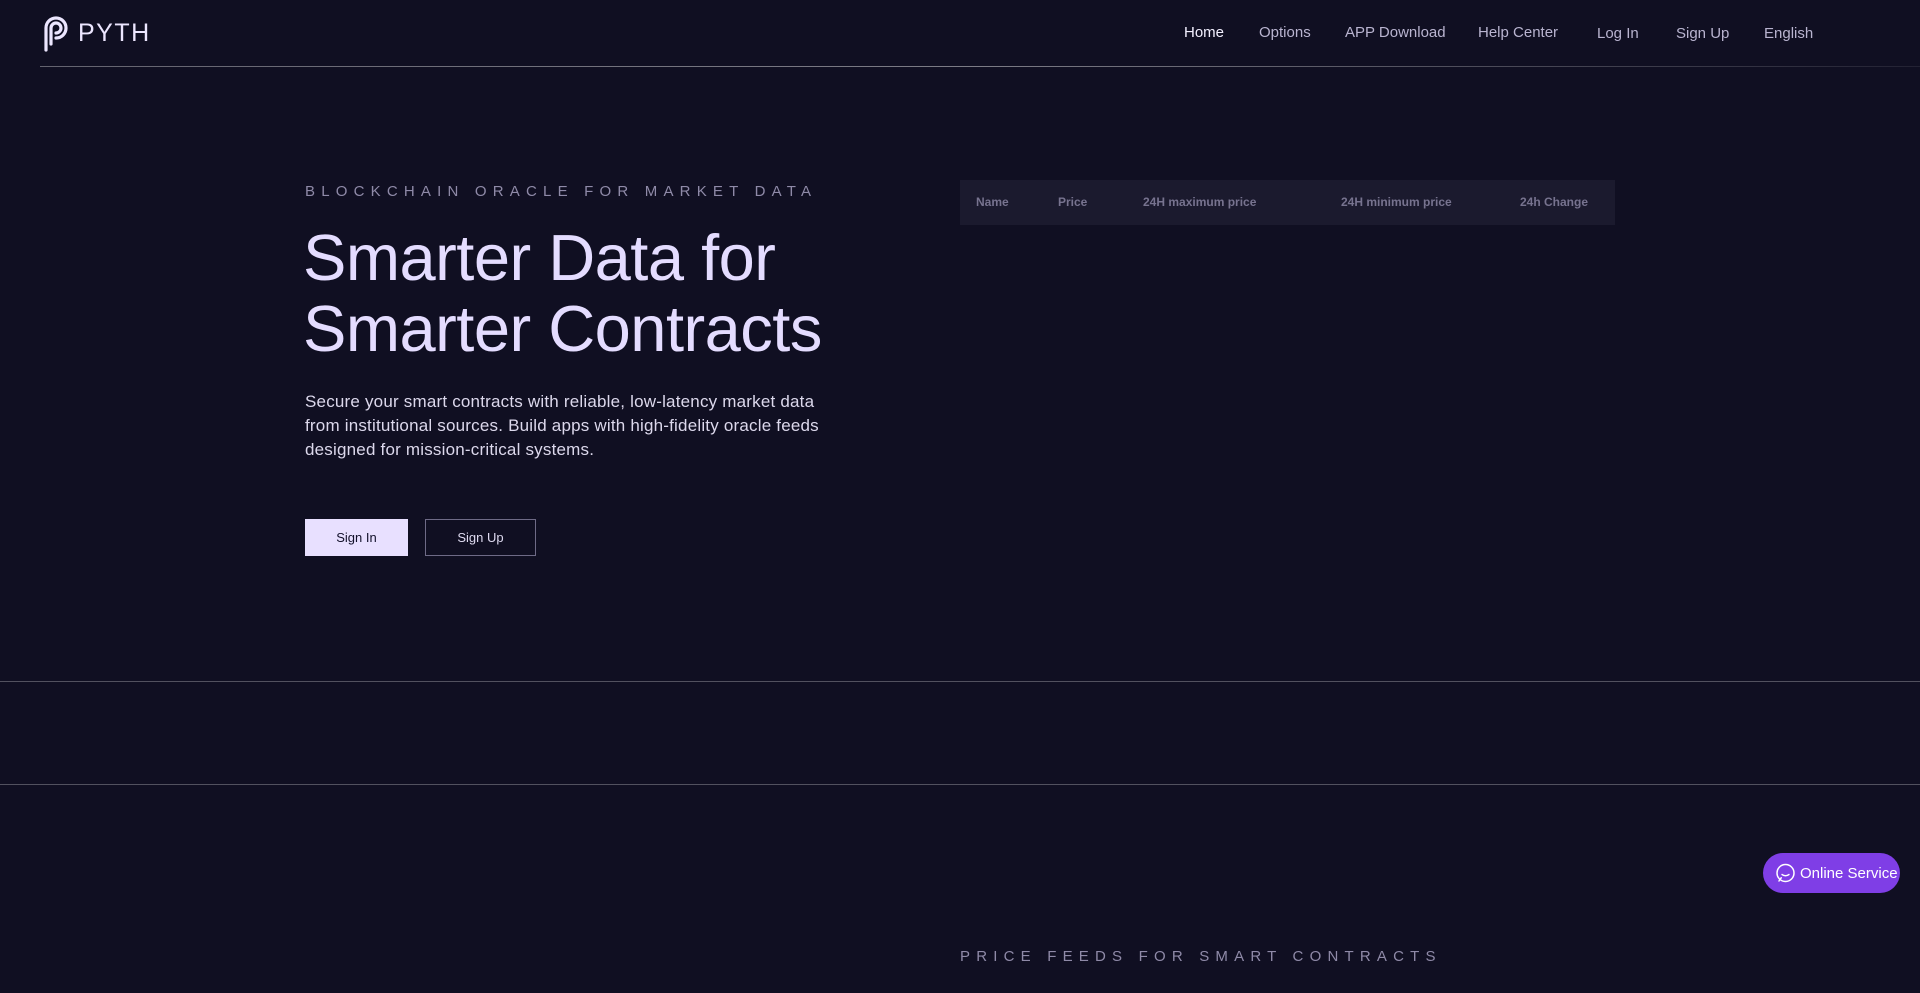 This screenshot has height=993, width=1920. I want to click on sign-in-button: Sign In, so click(356, 537).